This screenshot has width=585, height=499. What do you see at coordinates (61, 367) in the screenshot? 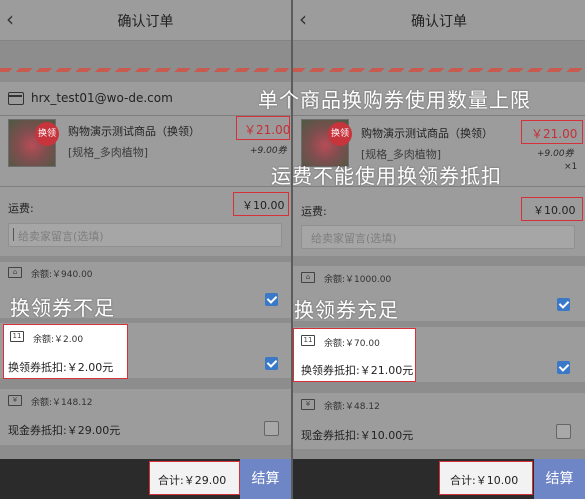
I see `voucher-deduct: 换领券抵扣:￥2.00元` at bounding box center [61, 367].